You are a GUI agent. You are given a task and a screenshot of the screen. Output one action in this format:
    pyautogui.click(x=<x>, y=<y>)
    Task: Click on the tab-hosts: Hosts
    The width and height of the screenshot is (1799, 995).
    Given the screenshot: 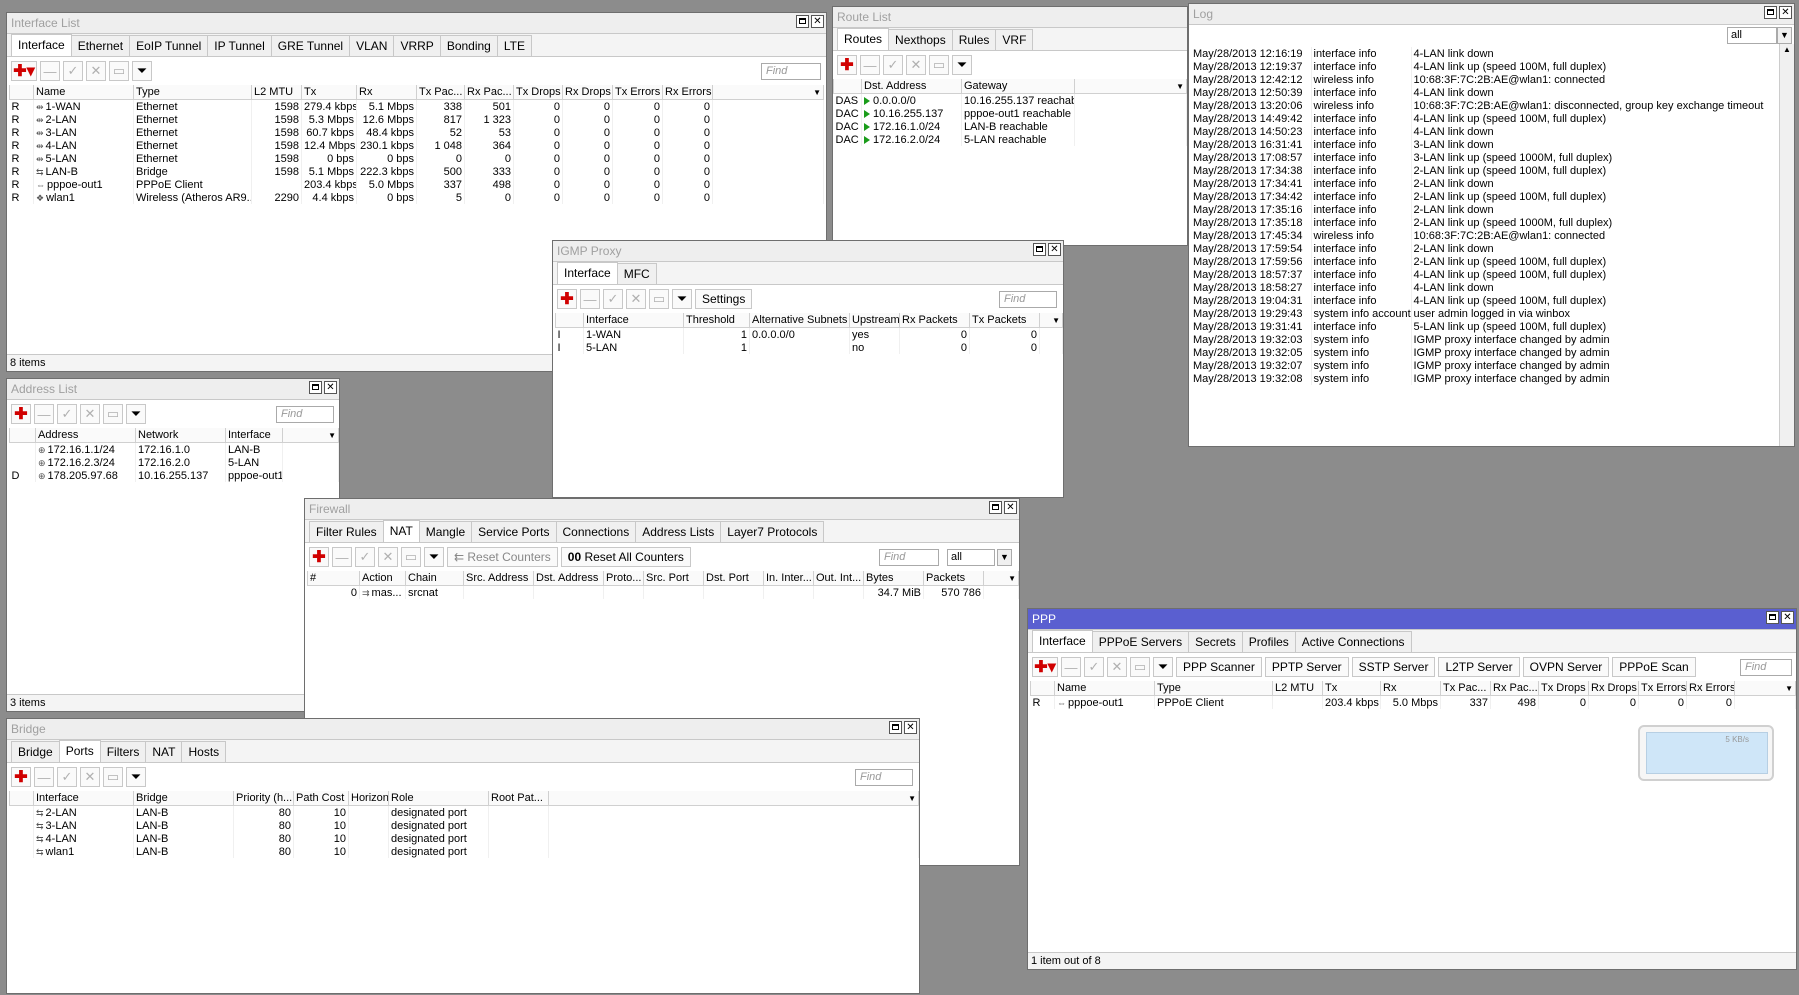 What is the action you would take?
    pyautogui.click(x=204, y=751)
    